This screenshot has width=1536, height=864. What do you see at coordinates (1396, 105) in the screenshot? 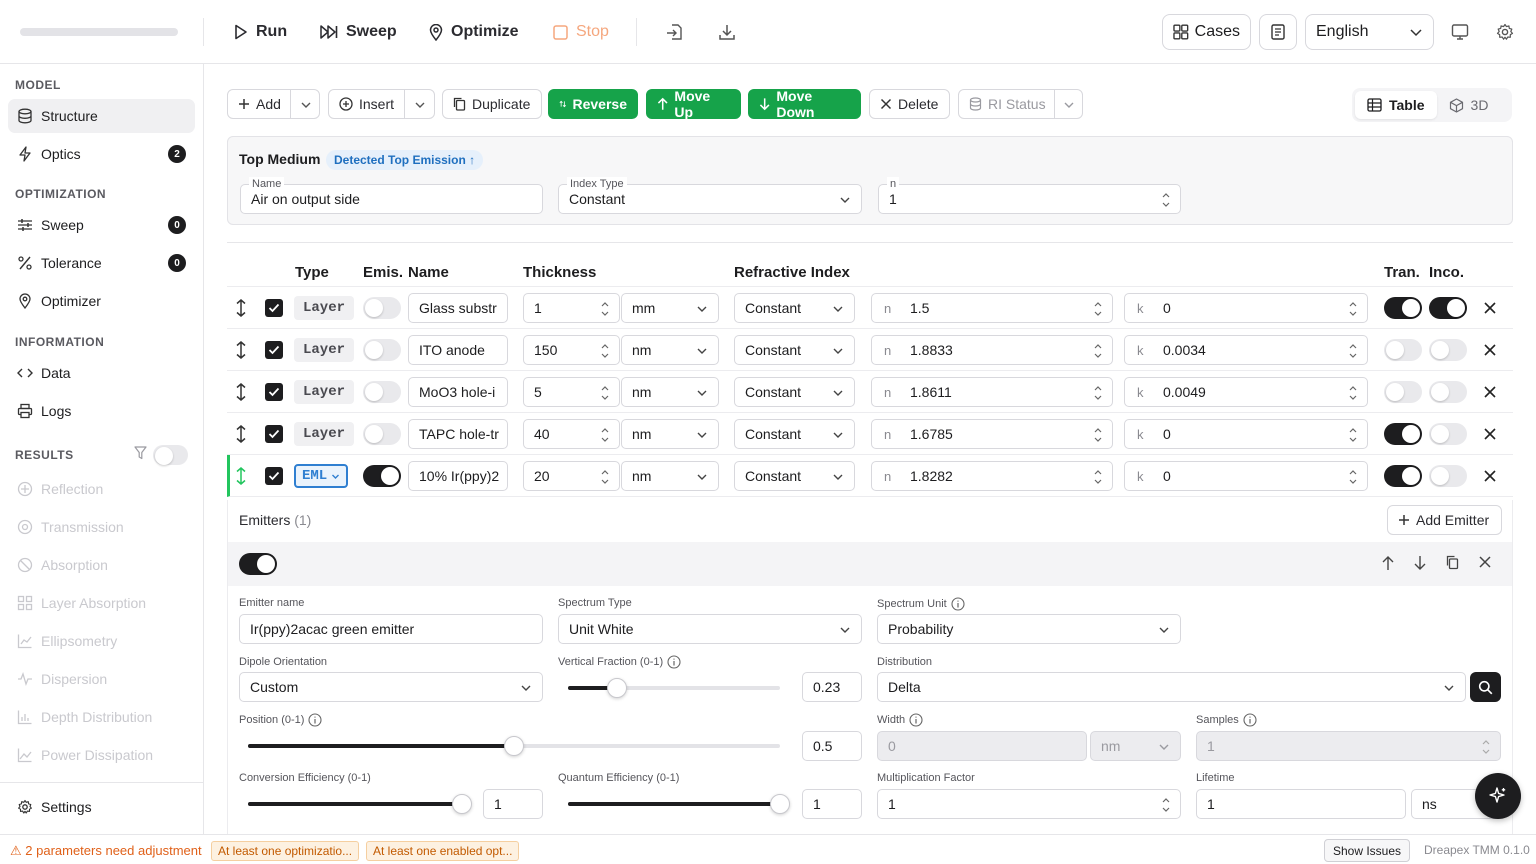
I see `table-view-tab: Table` at bounding box center [1396, 105].